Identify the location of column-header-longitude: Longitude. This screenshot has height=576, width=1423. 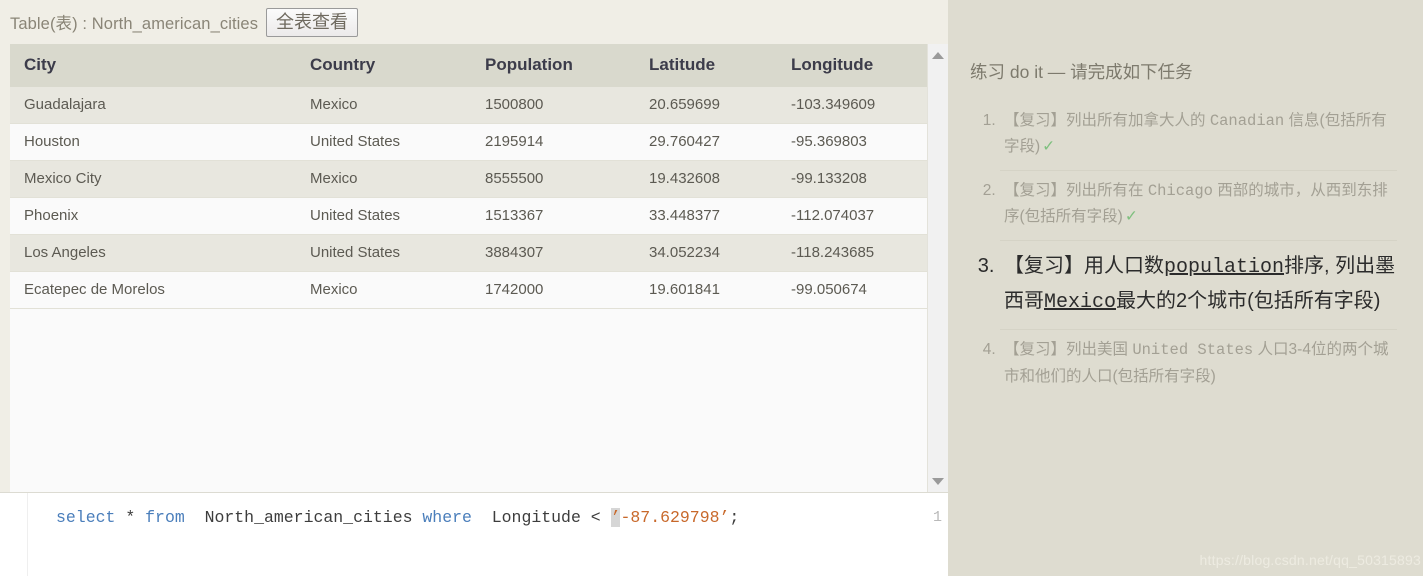
(852, 65).